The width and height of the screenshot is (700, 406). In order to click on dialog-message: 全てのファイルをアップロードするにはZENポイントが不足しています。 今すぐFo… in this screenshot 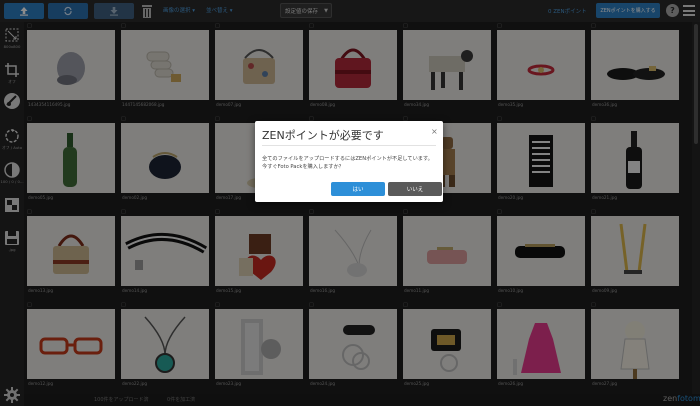, I will do `click(347, 163)`.